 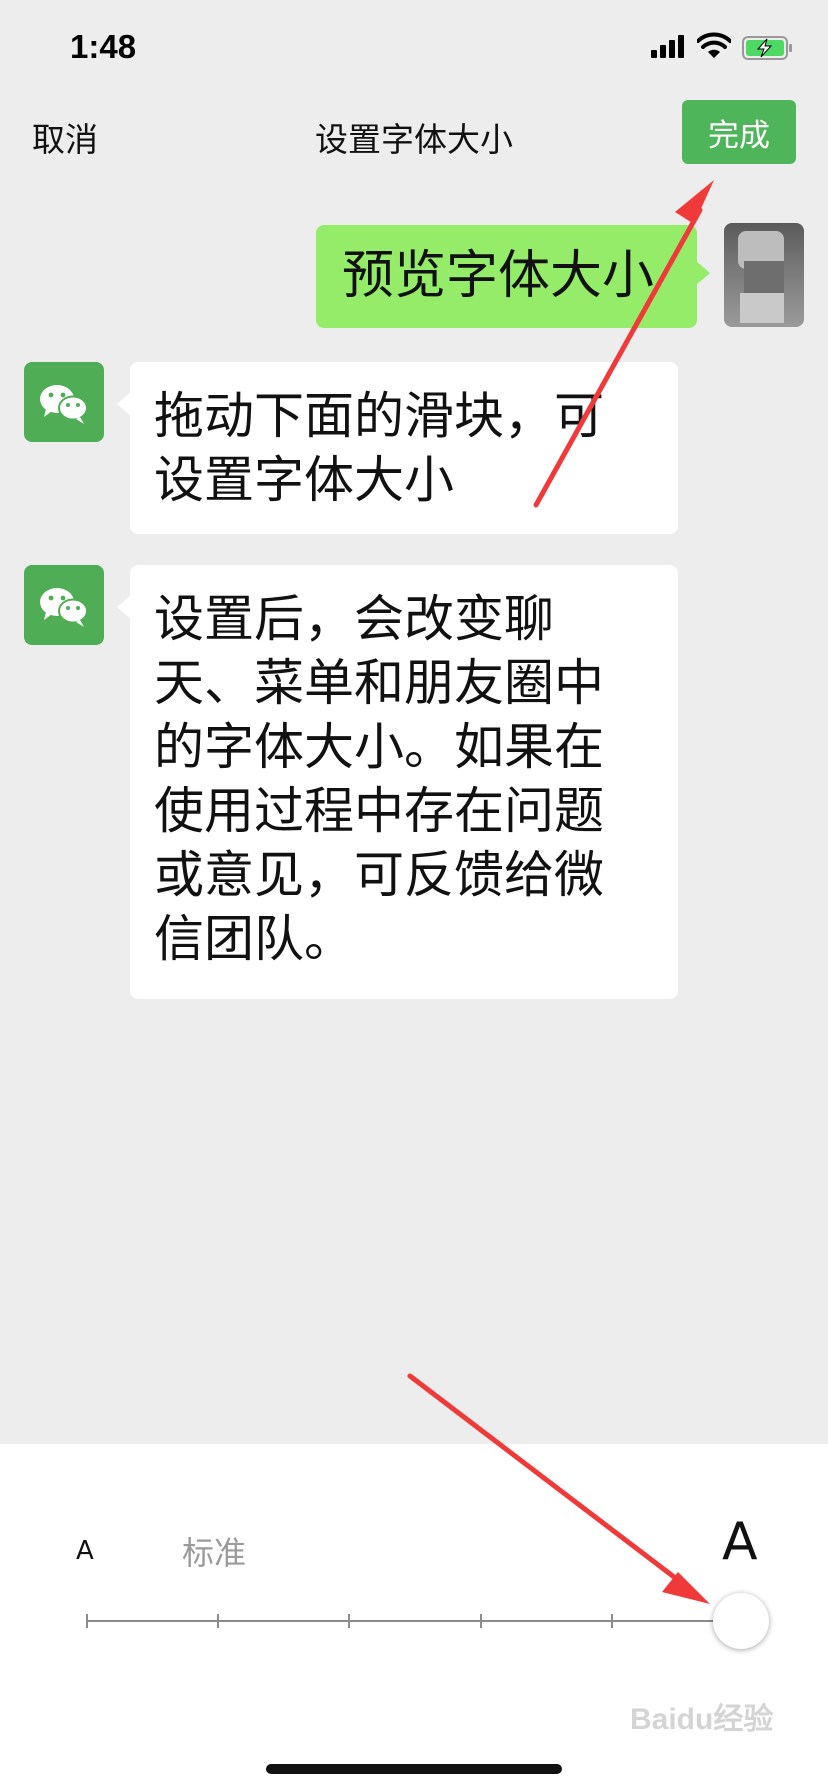 I want to click on slider-track, so click(x=414, y=1621).